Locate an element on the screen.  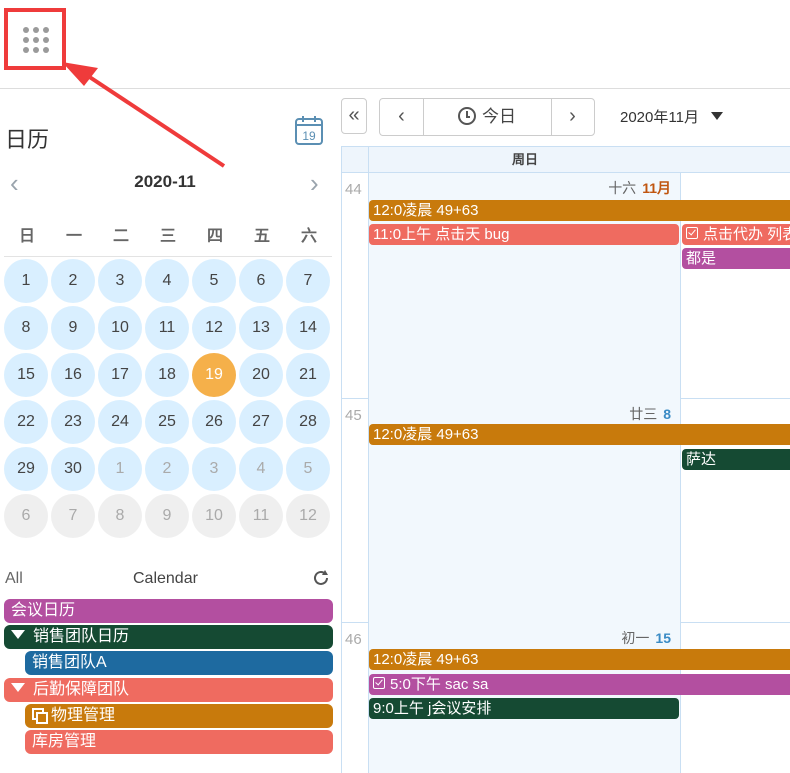
day-label: 廿三 8 is located at coordinates (650, 414).